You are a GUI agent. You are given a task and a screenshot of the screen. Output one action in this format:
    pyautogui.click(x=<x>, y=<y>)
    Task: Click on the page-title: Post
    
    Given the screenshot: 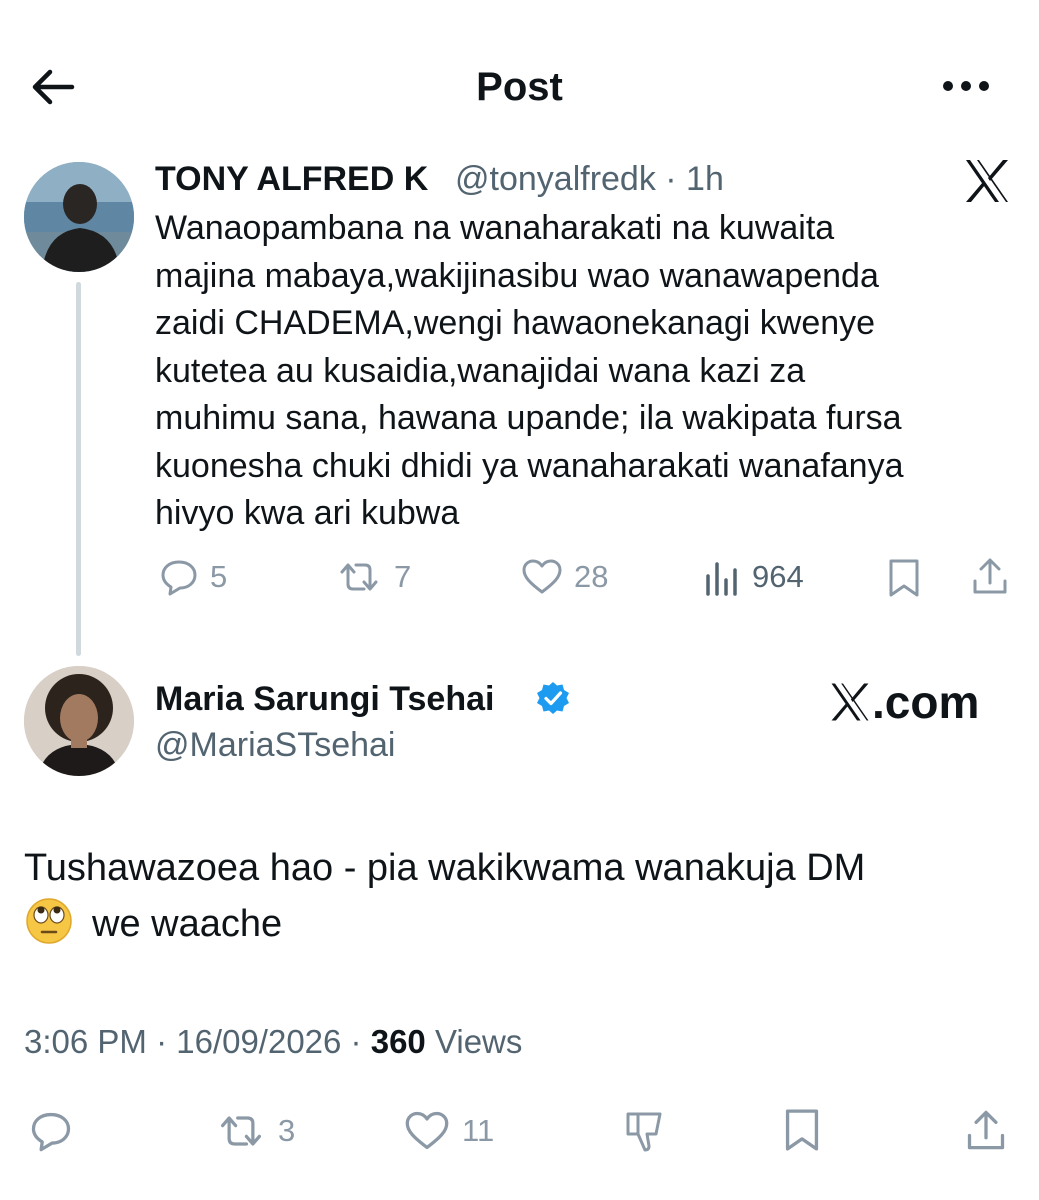 What is the action you would take?
    pyautogui.click(x=519, y=87)
    